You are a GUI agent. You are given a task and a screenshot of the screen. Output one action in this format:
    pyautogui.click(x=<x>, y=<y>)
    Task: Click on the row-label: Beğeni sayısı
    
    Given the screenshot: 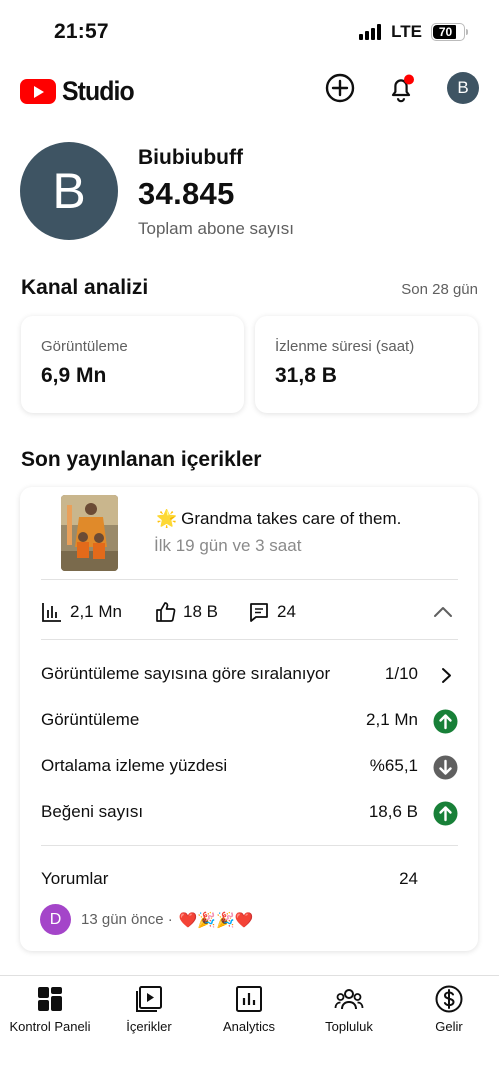 What is the action you would take?
    pyautogui.click(x=92, y=811)
    